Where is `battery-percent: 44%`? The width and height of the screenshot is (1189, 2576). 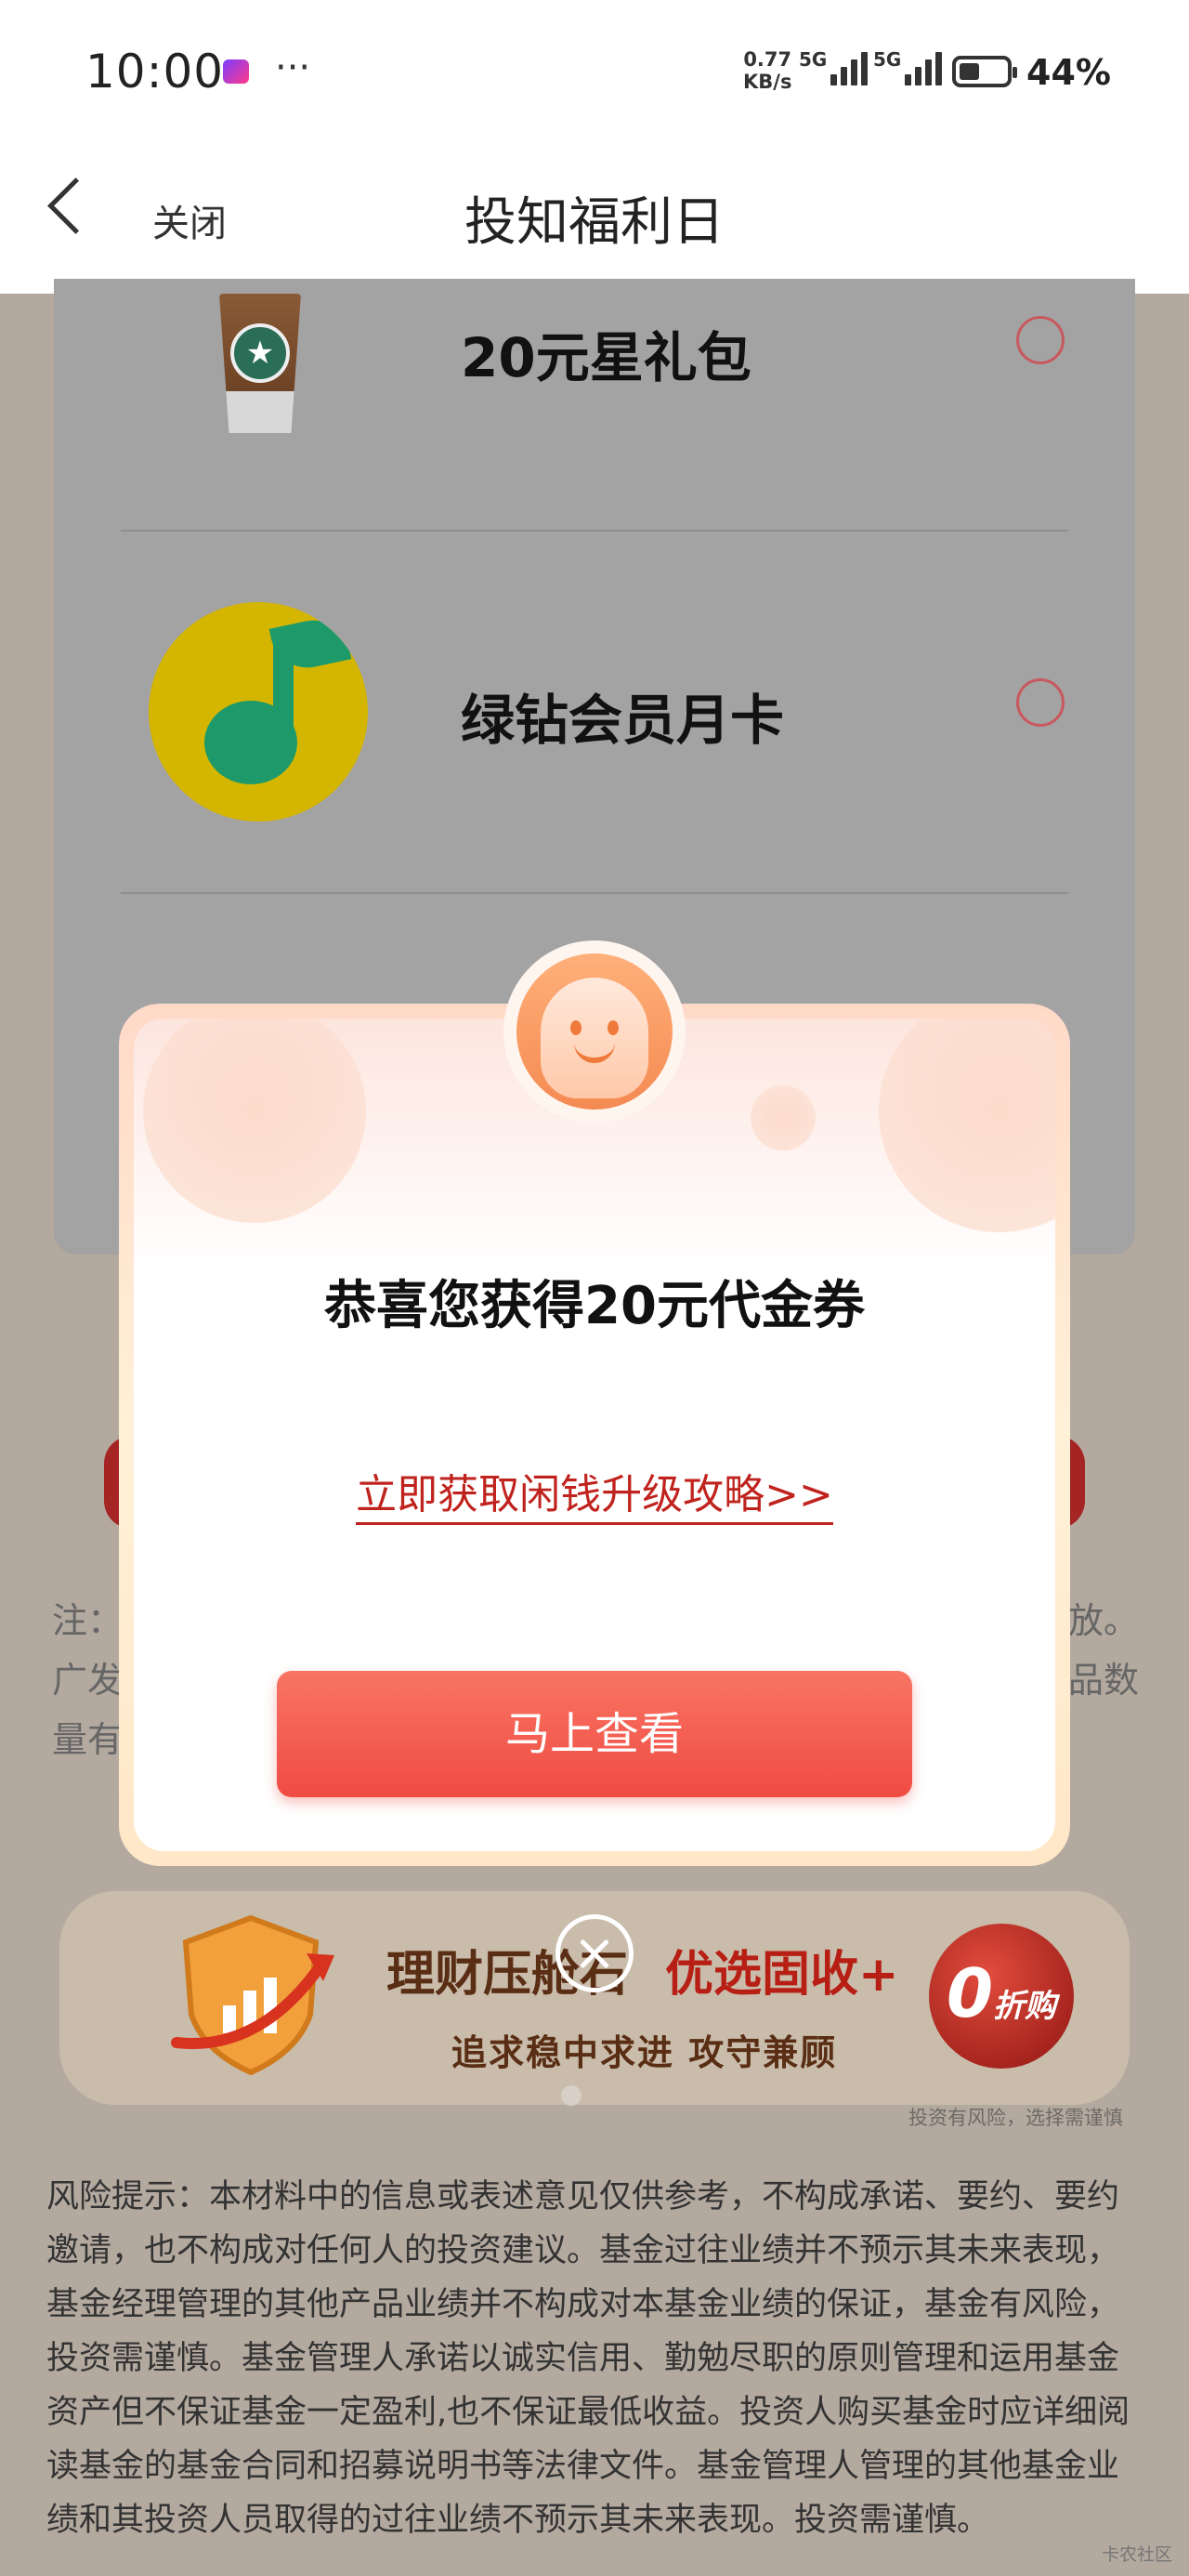
battery-percent: 44% is located at coordinates (1068, 72).